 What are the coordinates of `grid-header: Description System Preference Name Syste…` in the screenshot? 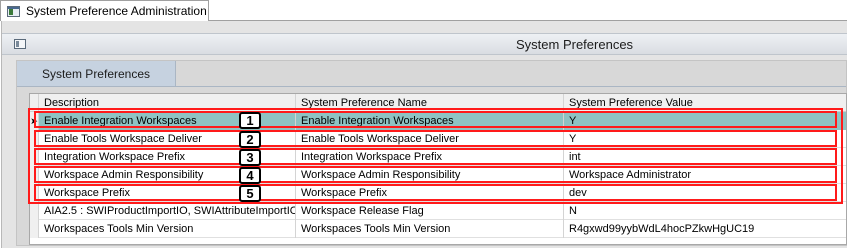 It's located at (438, 103).